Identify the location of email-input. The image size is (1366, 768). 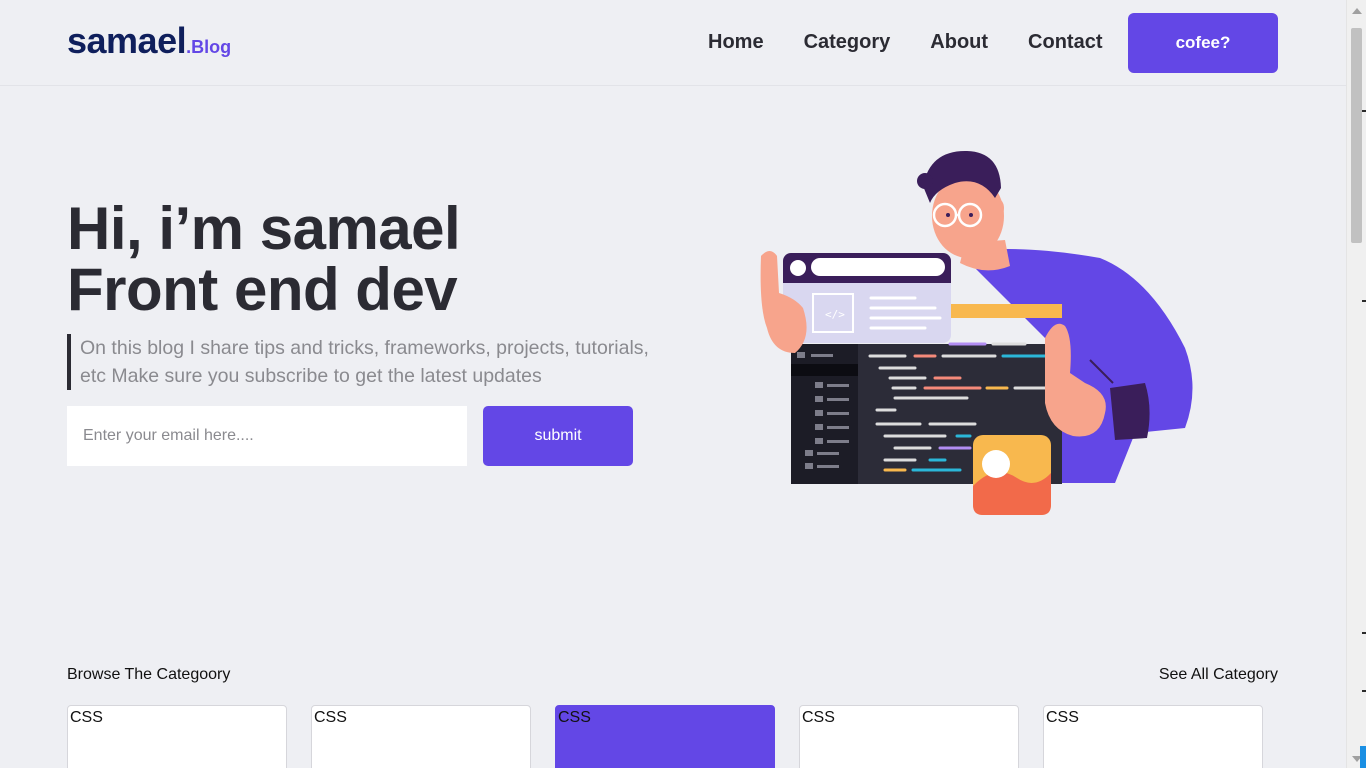
(267, 436).